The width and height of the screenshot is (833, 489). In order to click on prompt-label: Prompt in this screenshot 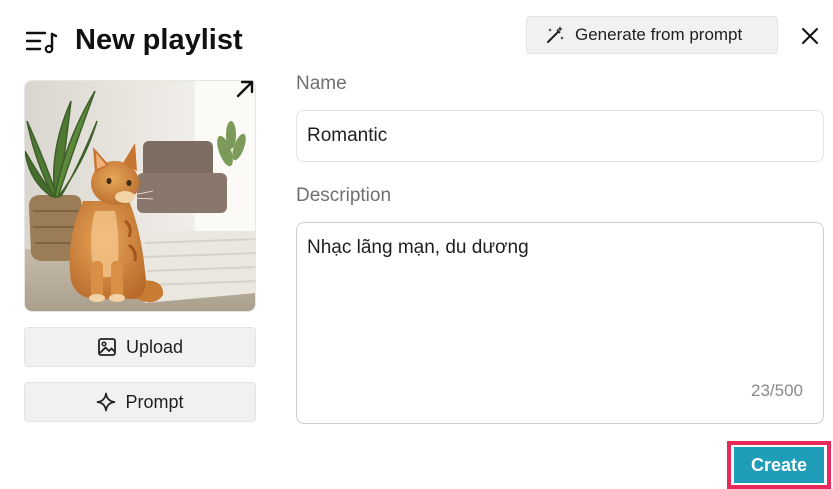, I will do `click(154, 401)`.